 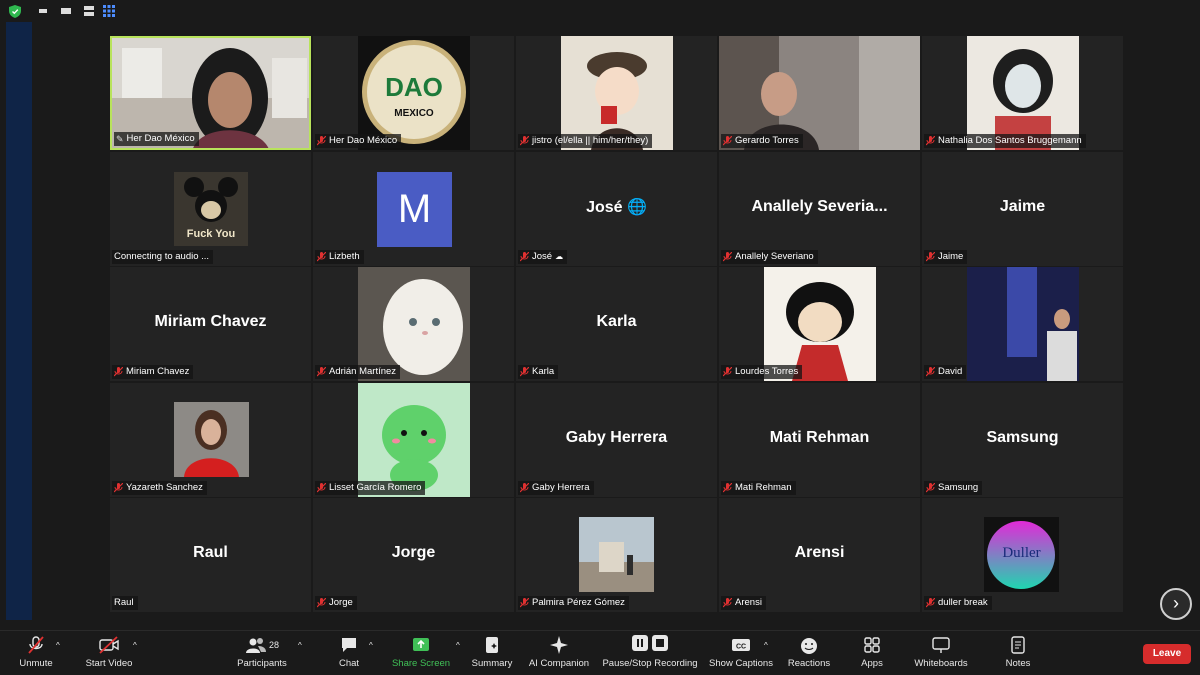 What do you see at coordinates (160, 138) in the screenshot?
I see `participant-name: Her Dao México` at bounding box center [160, 138].